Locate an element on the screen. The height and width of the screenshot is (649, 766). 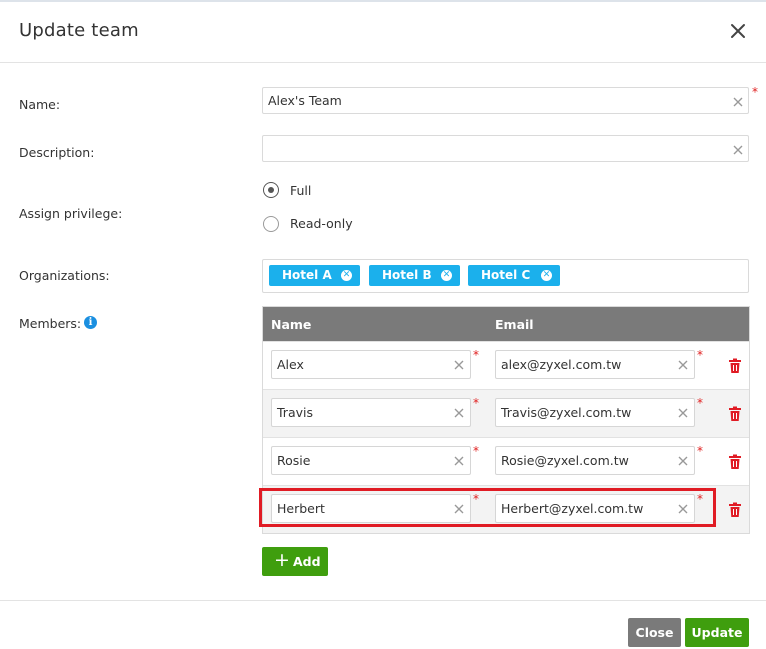
member-name-field: Rosie is located at coordinates (371, 460).